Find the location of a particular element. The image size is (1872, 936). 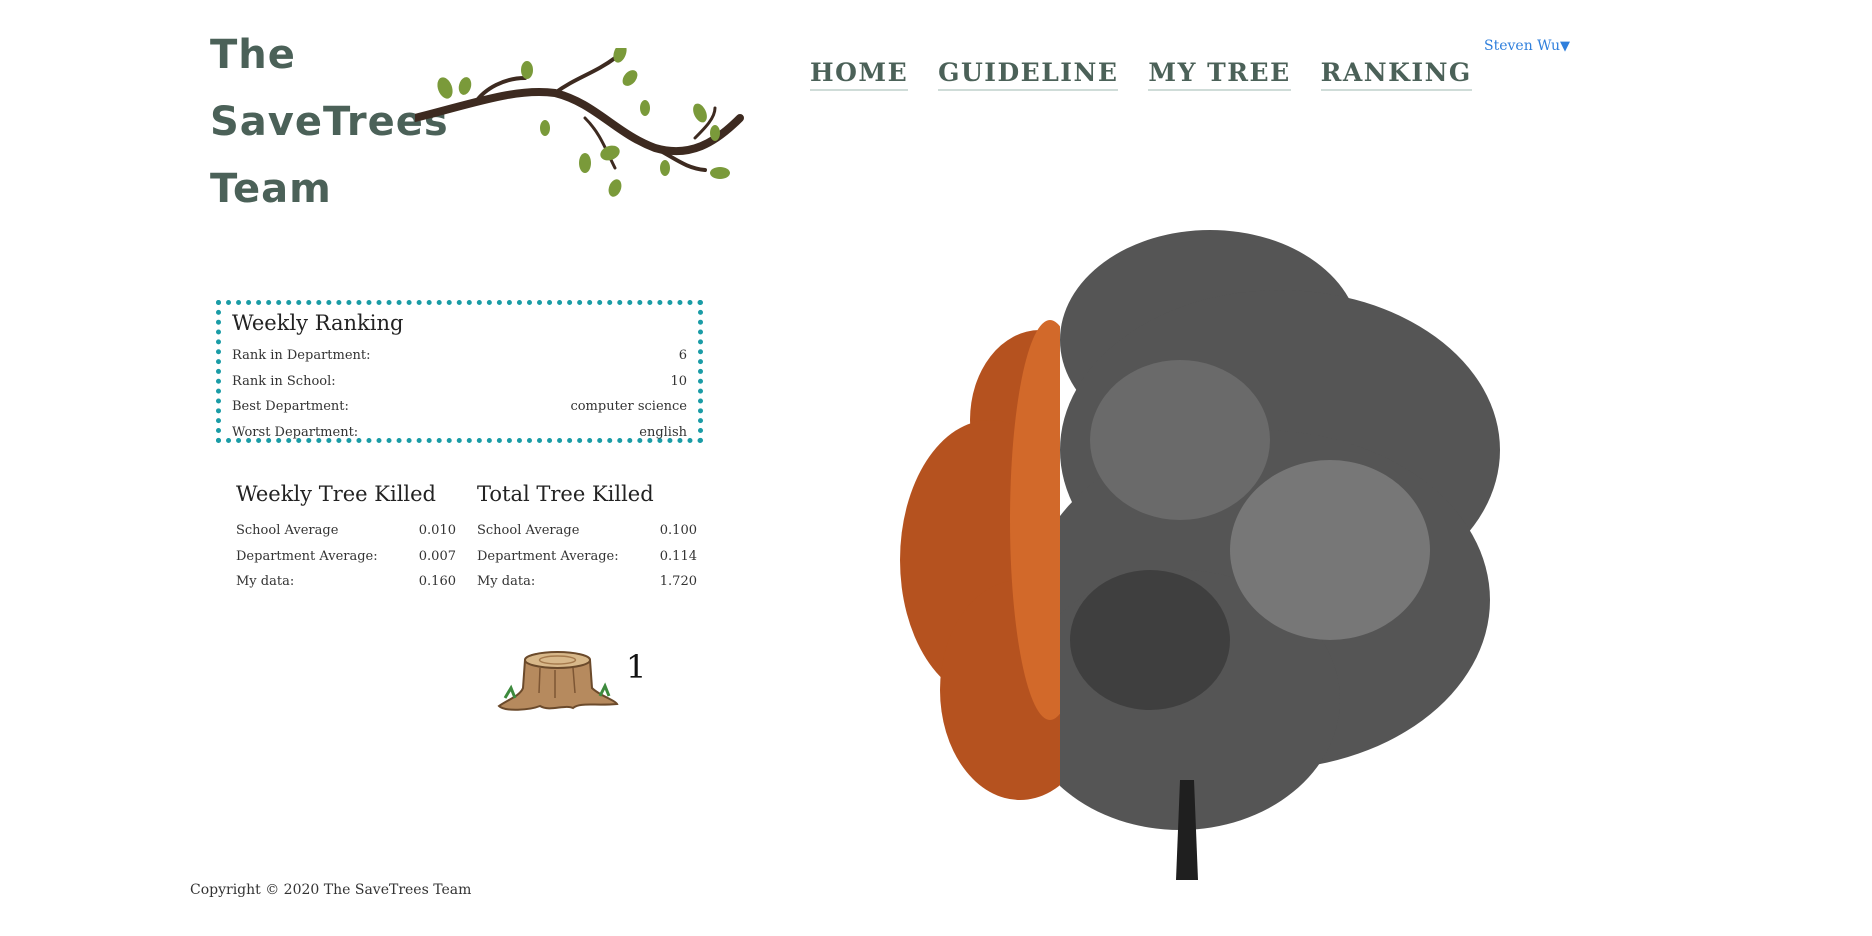

ranking-value: 10 is located at coordinates (678, 381).